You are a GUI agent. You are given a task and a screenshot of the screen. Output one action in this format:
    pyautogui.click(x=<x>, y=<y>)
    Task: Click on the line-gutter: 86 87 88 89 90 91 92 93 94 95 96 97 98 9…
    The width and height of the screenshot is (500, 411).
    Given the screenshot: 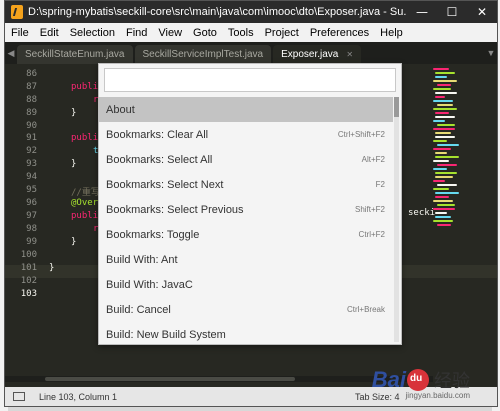 What is the action you would take?
    pyautogui.click(x=22, y=226)
    